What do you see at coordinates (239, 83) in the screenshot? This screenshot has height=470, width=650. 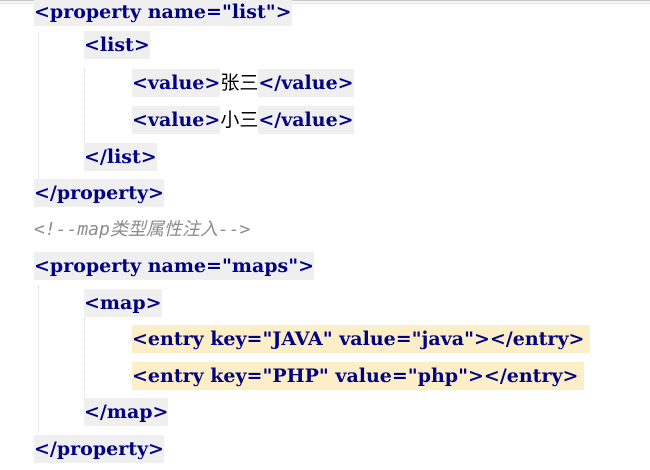 I see `value-text: 张三` at bounding box center [239, 83].